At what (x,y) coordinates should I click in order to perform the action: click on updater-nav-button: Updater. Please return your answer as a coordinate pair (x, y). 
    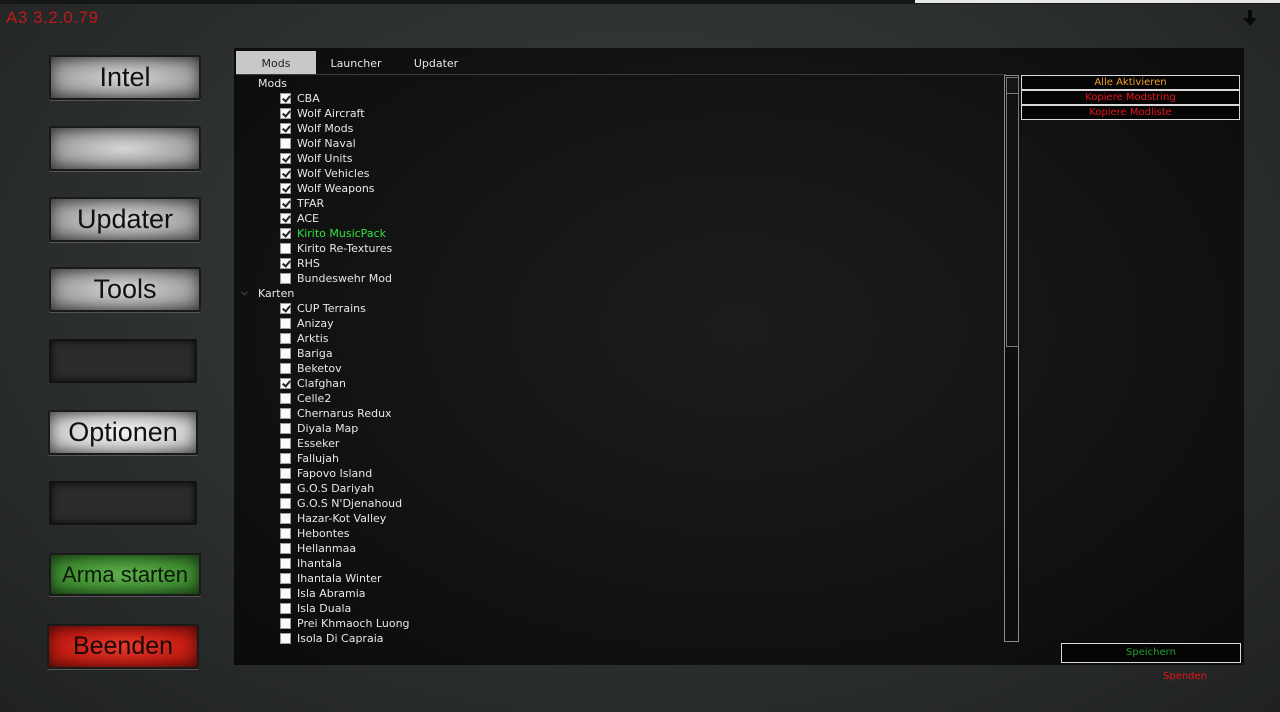
    Looking at the image, I should click on (125, 219).